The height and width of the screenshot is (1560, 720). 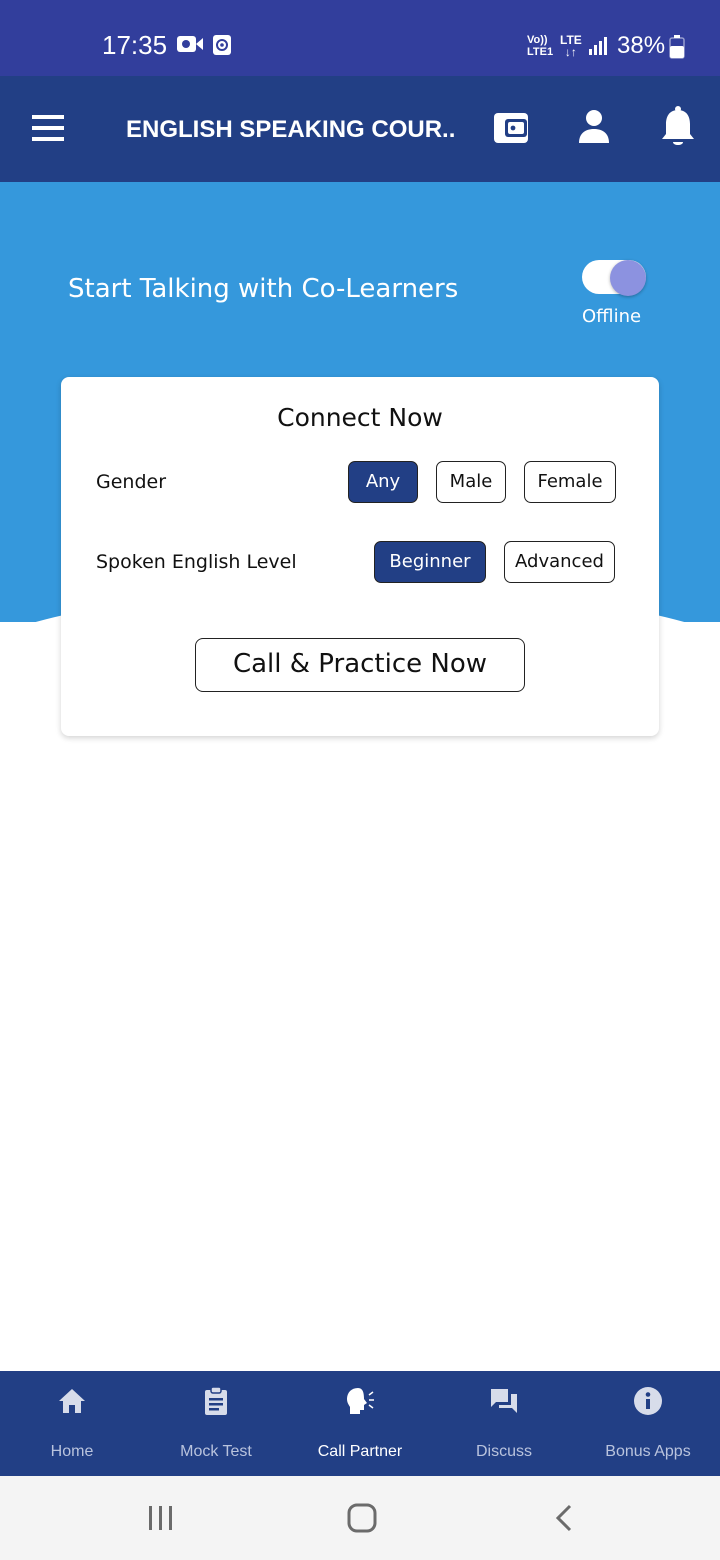 I want to click on level-advanced-button: Advanced, so click(x=559, y=562).